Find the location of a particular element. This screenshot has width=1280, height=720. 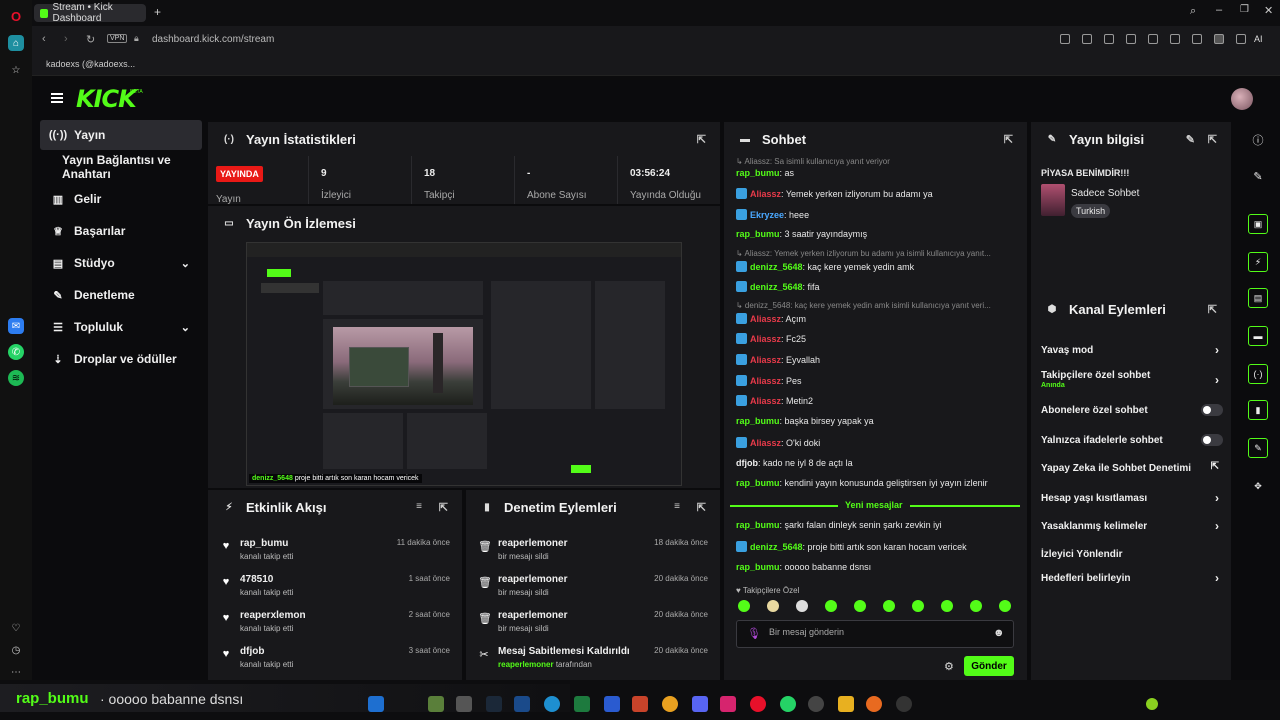

nav-item-gelir: ▥ Gelir is located at coordinates (121, 199).